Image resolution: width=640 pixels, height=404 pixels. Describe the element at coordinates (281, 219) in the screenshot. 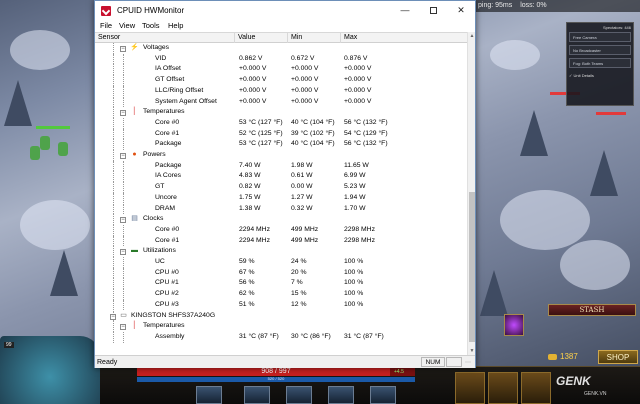

I see `category-row: − ▤ Clocks` at that location.